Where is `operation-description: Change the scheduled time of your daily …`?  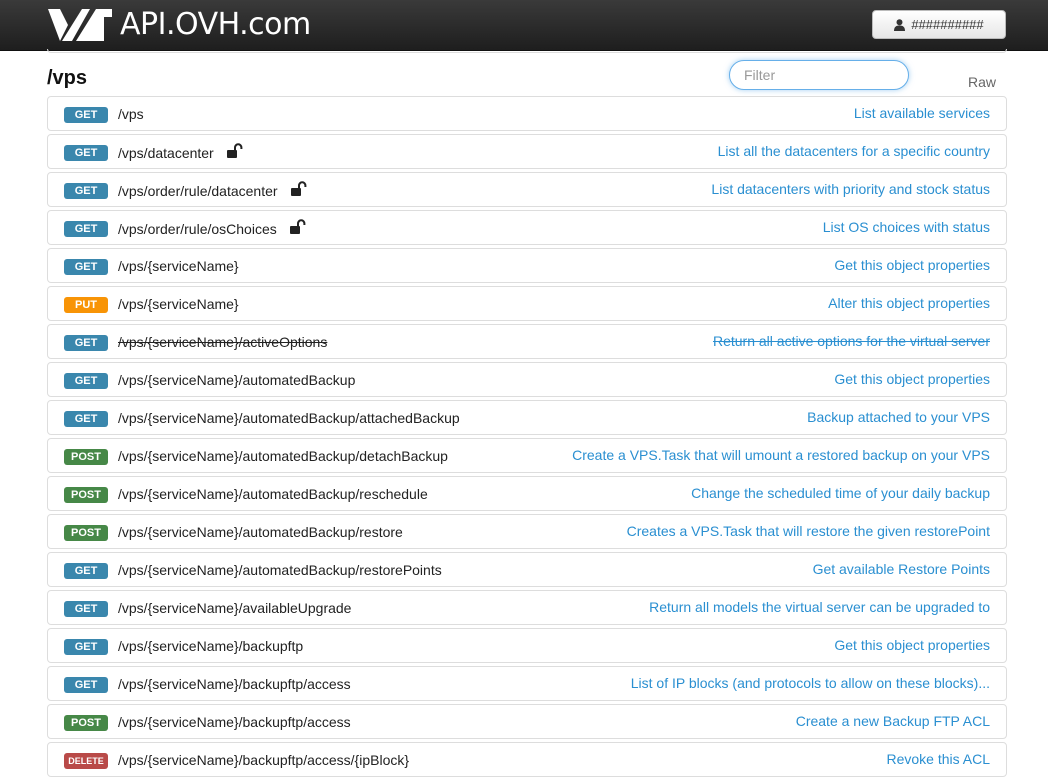
operation-description: Change the scheduled time of your daily … is located at coordinates (840, 493).